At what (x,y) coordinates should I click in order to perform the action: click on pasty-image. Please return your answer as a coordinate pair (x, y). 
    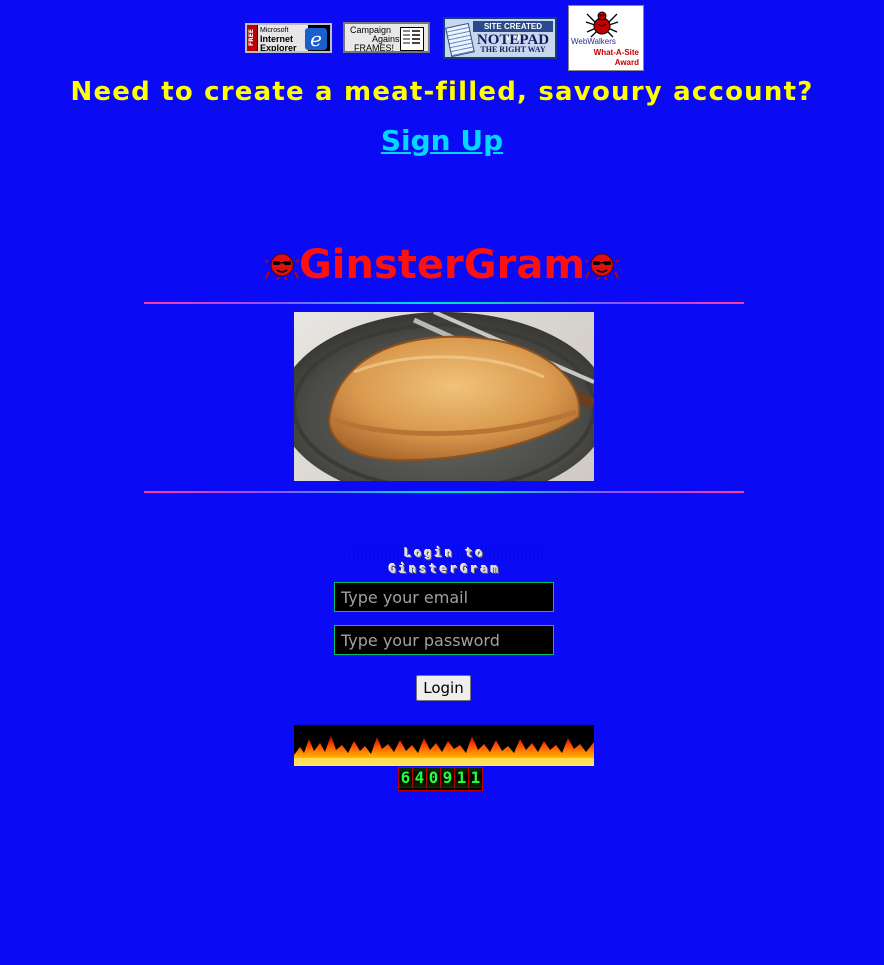
    Looking at the image, I should click on (444, 396).